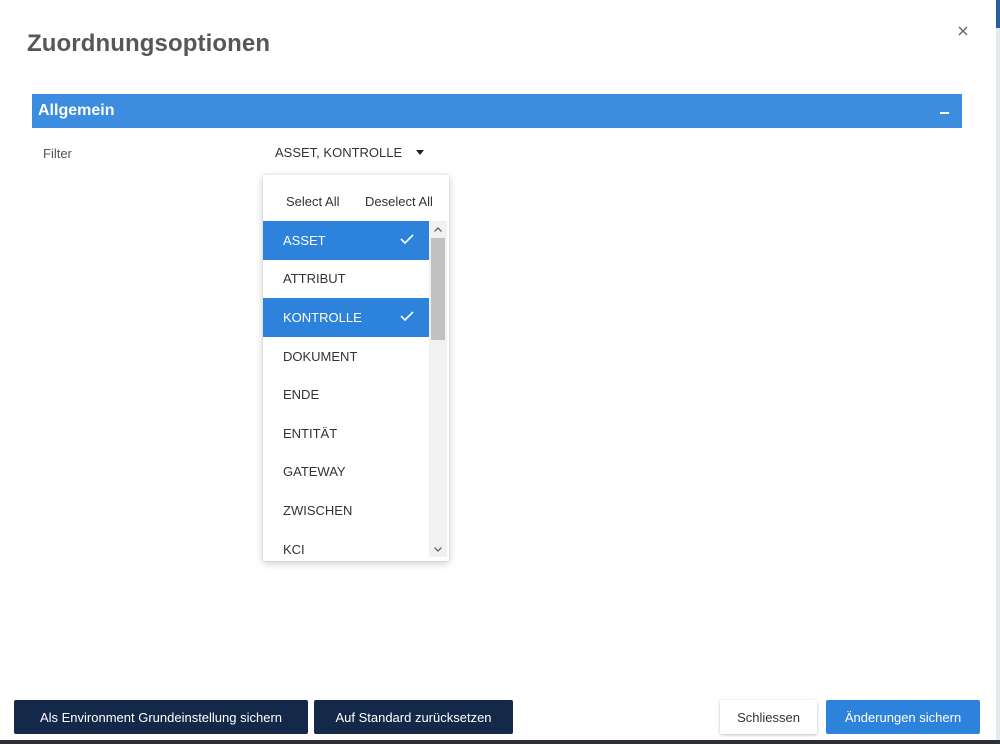 The image size is (1000, 744). I want to click on section-title: Allgemein, so click(76, 110).